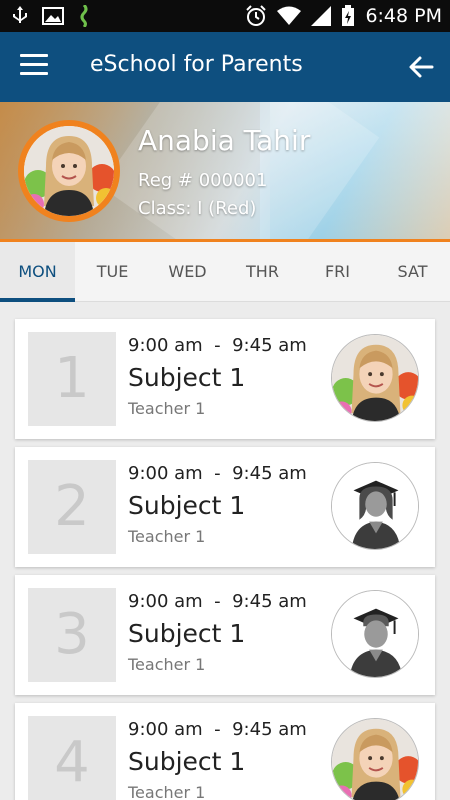  I want to click on period-number: 1, so click(72, 378).